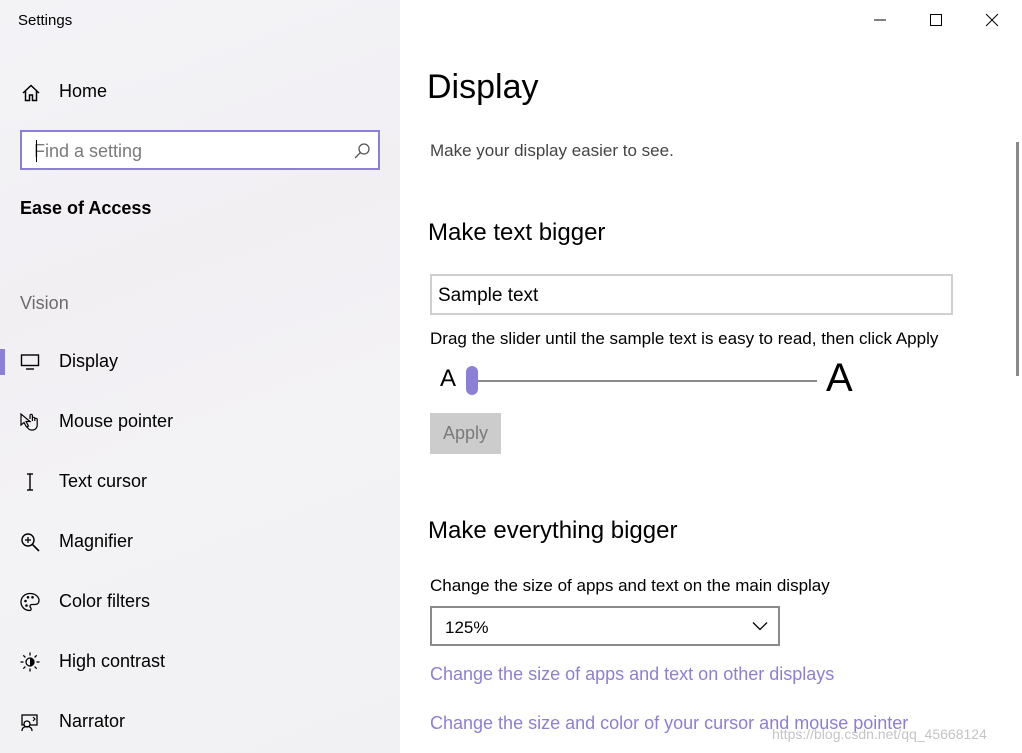  I want to click on sample-text: Sample text, so click(488, 295).